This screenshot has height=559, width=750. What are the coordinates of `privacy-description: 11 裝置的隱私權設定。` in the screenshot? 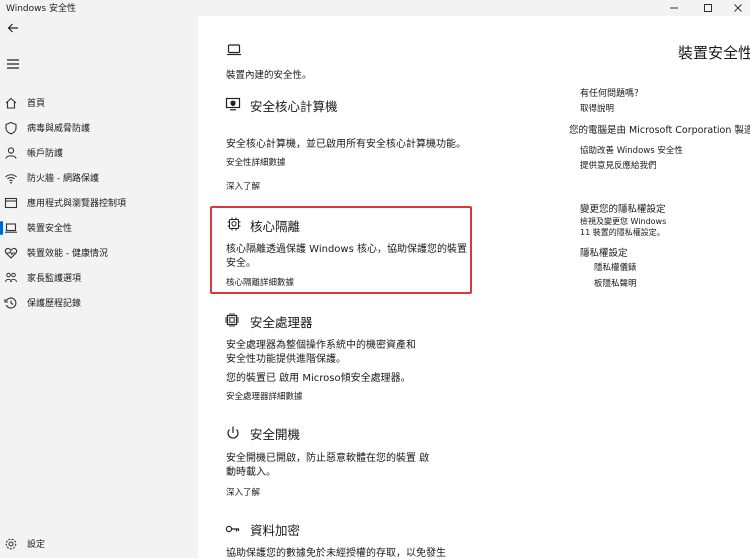 It's located at (622, 232).